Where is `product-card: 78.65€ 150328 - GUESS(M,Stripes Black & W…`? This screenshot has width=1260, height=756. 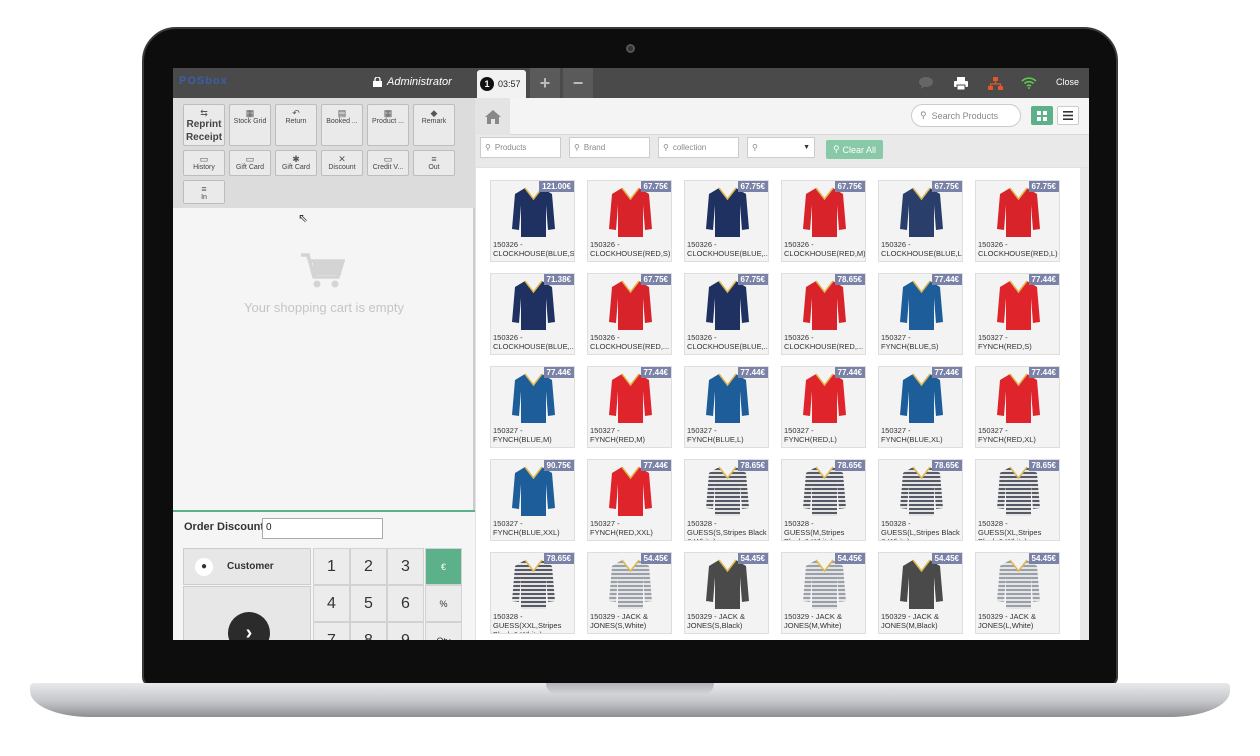 product-card: 78.65€ 150328 - GUESS(M,Stripes Black & W… is located at coordinates (823, 500).